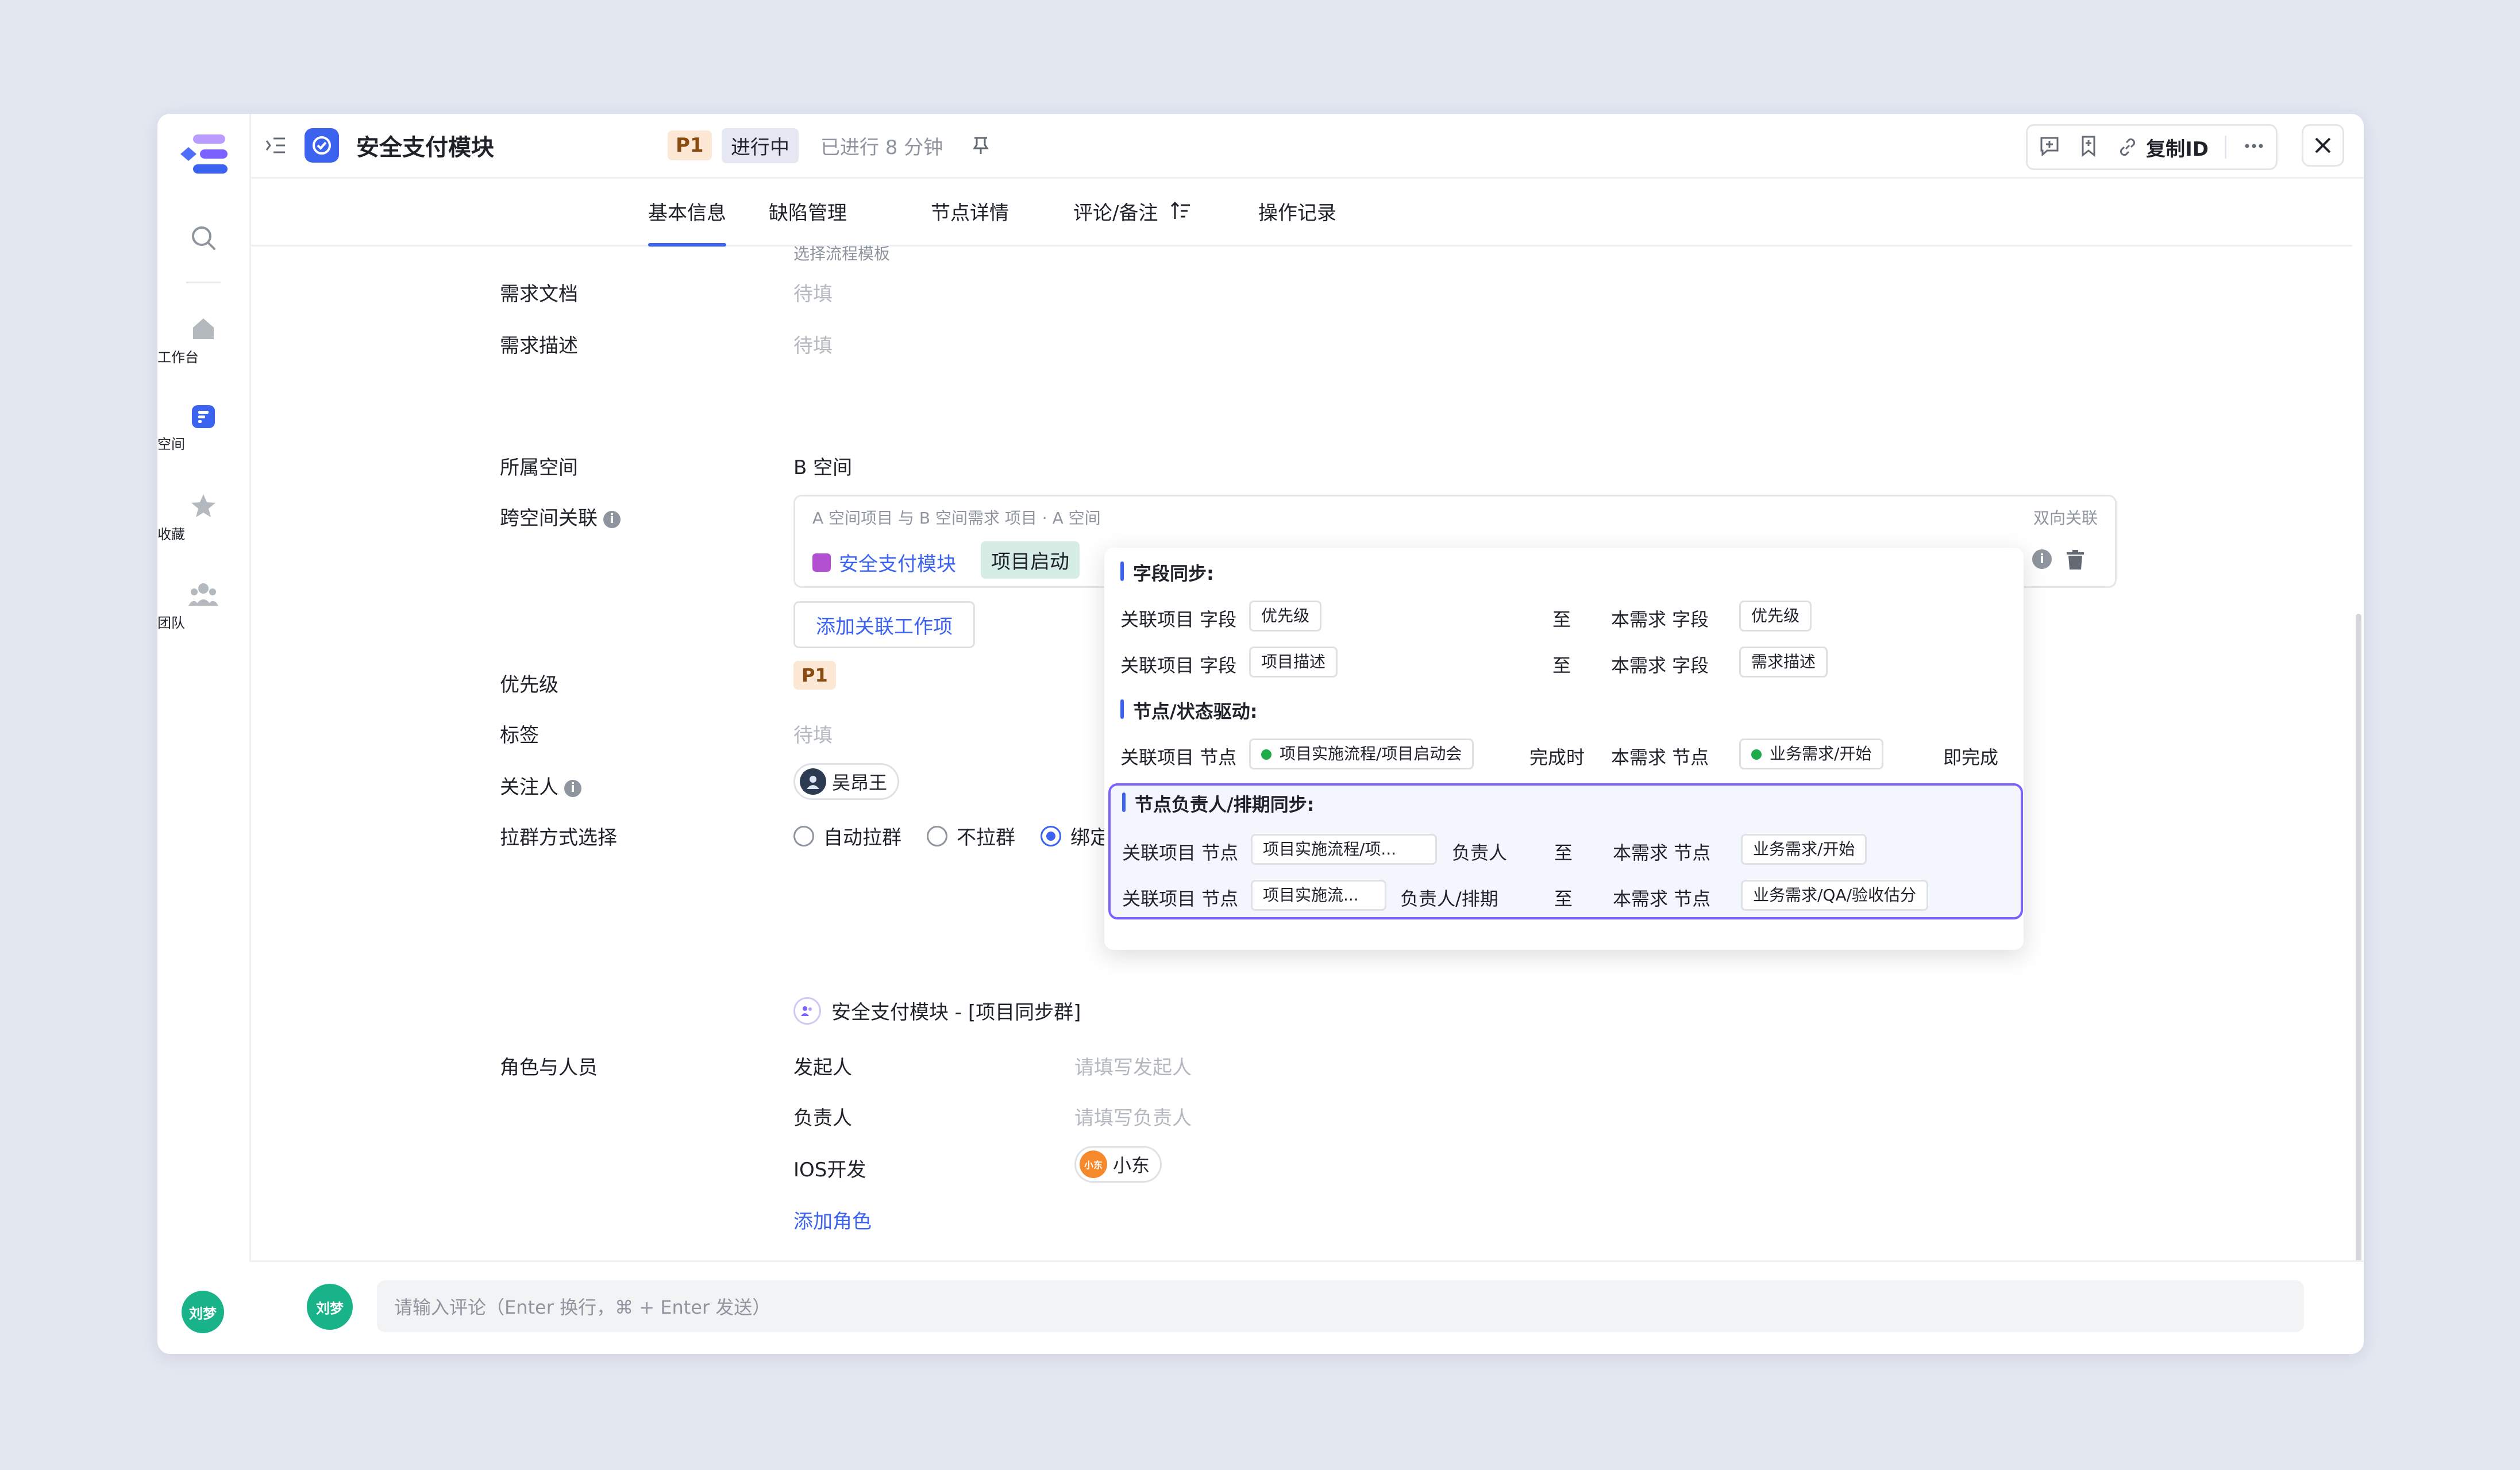 The image size is (2520, 1470). Describe the element at coordinates (1480, 853) in the screenshot. I see `rule-mid: 负责人` at that location.